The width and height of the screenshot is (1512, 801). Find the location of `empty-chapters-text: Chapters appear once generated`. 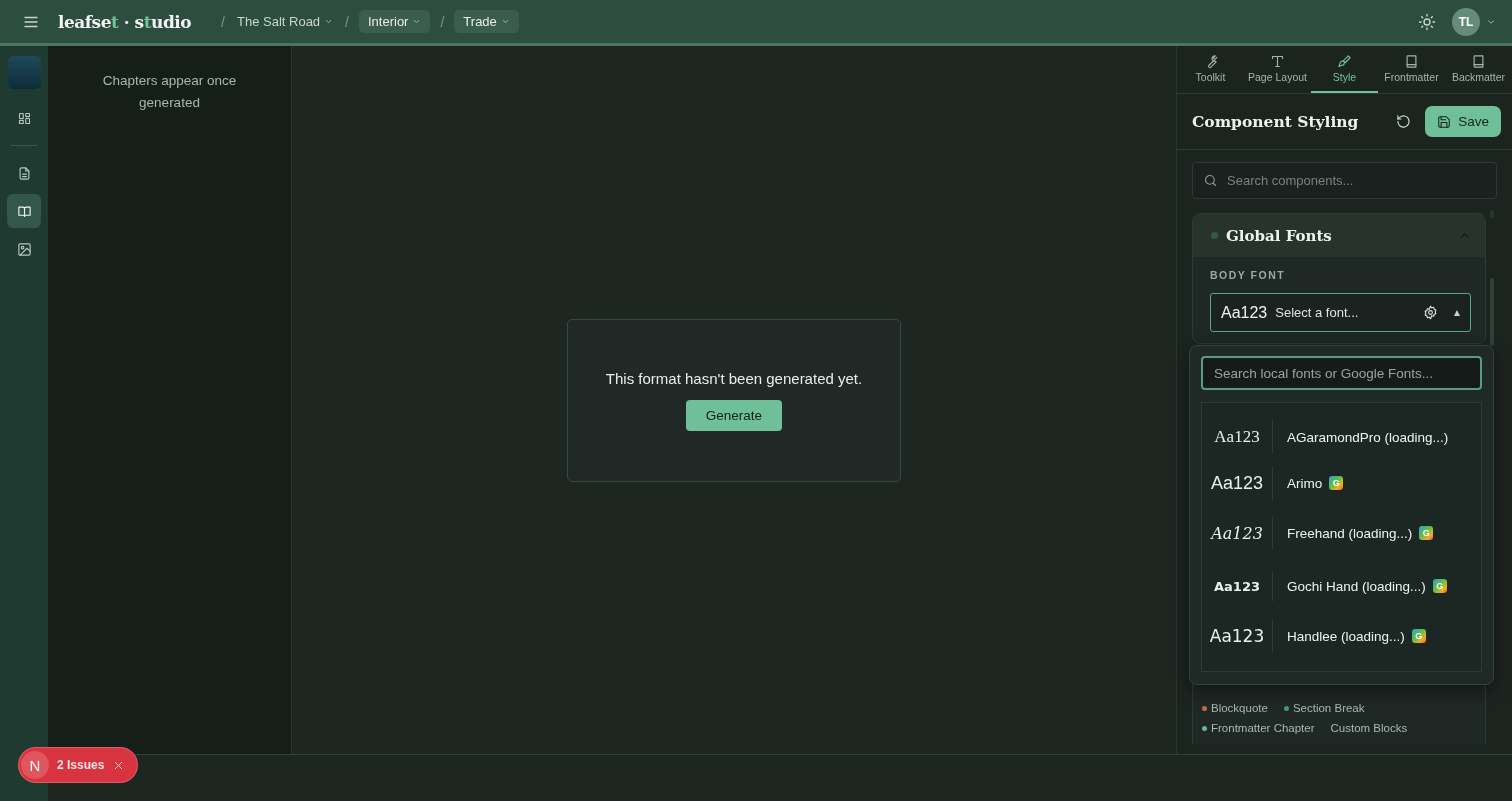

empty-chapters-text: Chapters appear once generated is located at coordinates (169, 92).